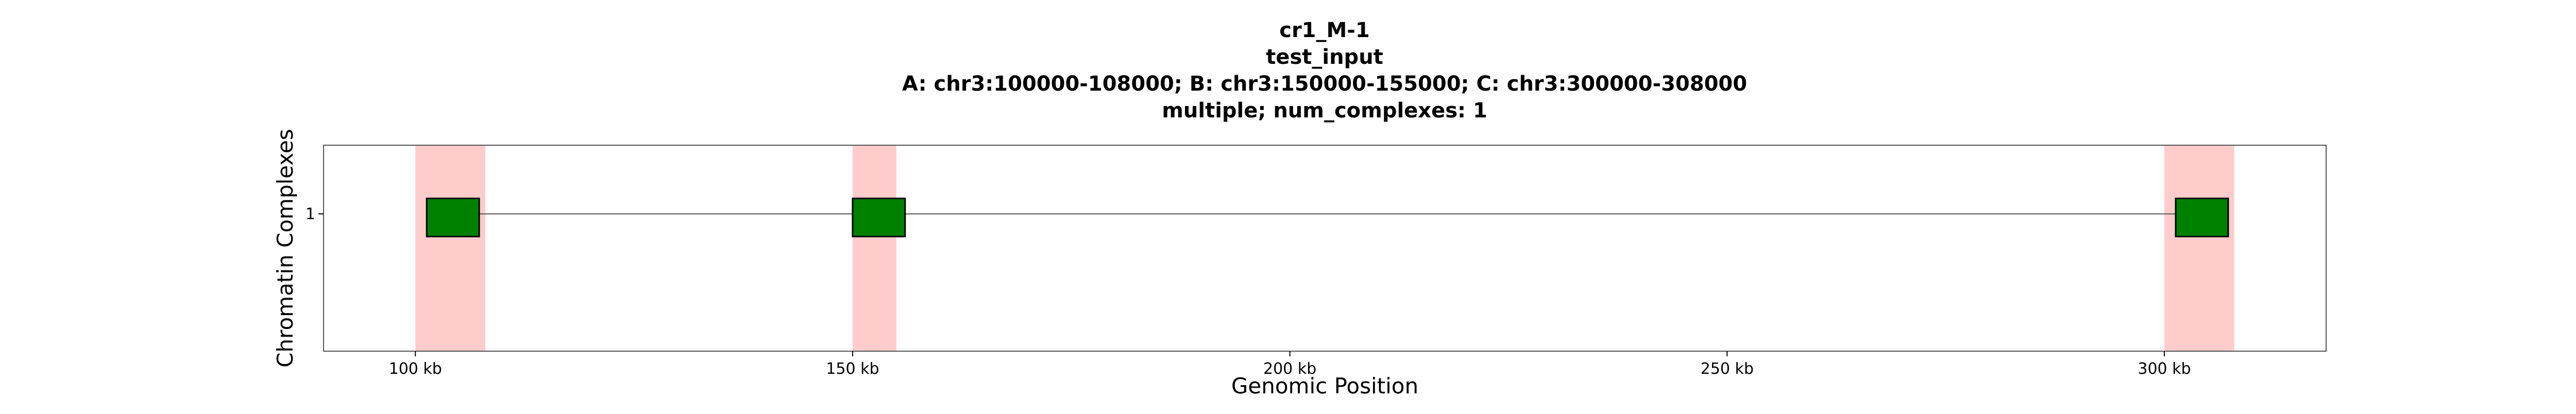 The width and height of the screenshot is (2576, 414). Describe the element at coordinates (1324, 31) in the screenshot. I see `title-line: cr1_M-1` at that location.